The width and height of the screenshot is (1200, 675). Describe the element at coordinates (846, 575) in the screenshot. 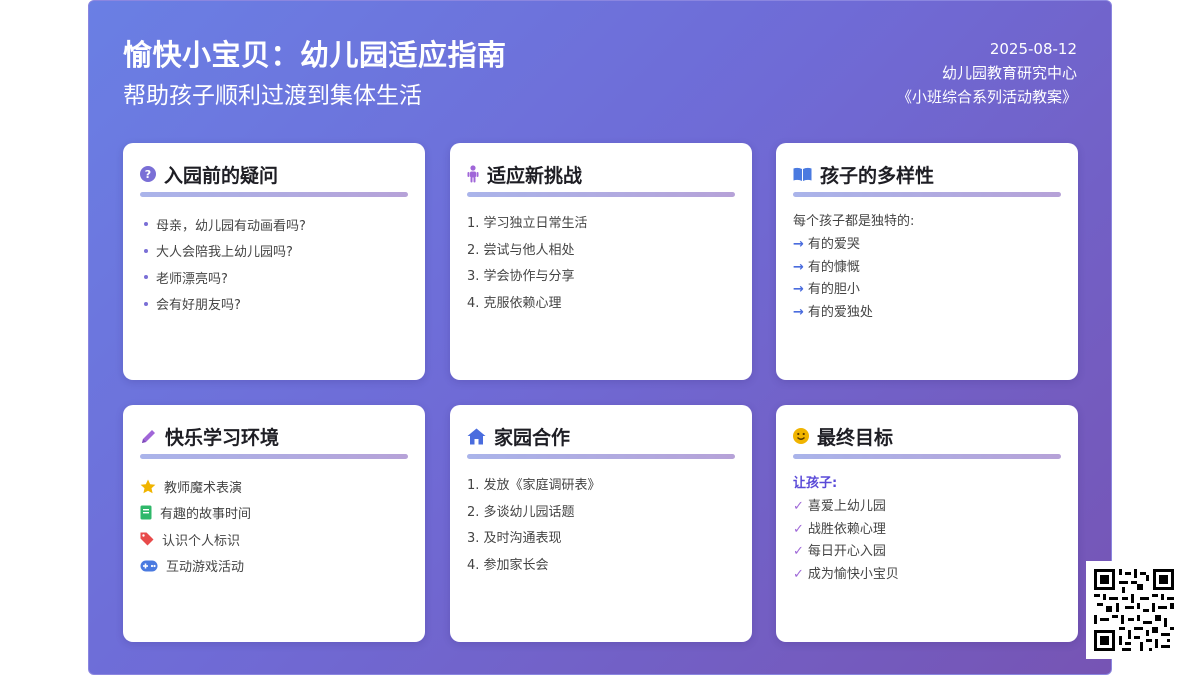

I see `list-item: ✓ 成为愉快小宝贝` at that location.